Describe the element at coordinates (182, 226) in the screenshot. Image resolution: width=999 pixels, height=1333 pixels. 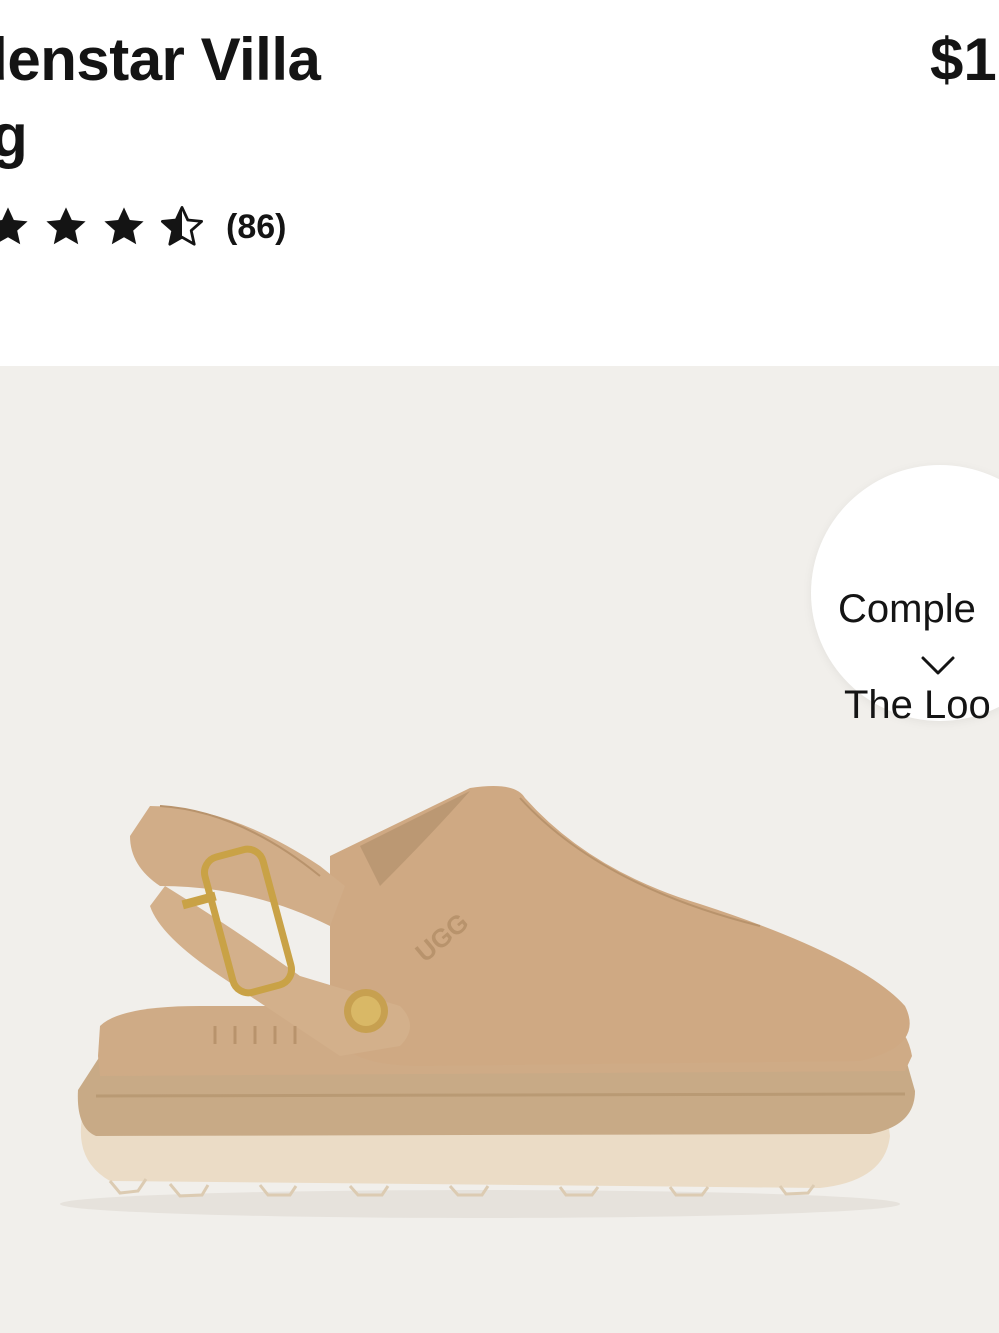
I see `star-half-icon` at that location.